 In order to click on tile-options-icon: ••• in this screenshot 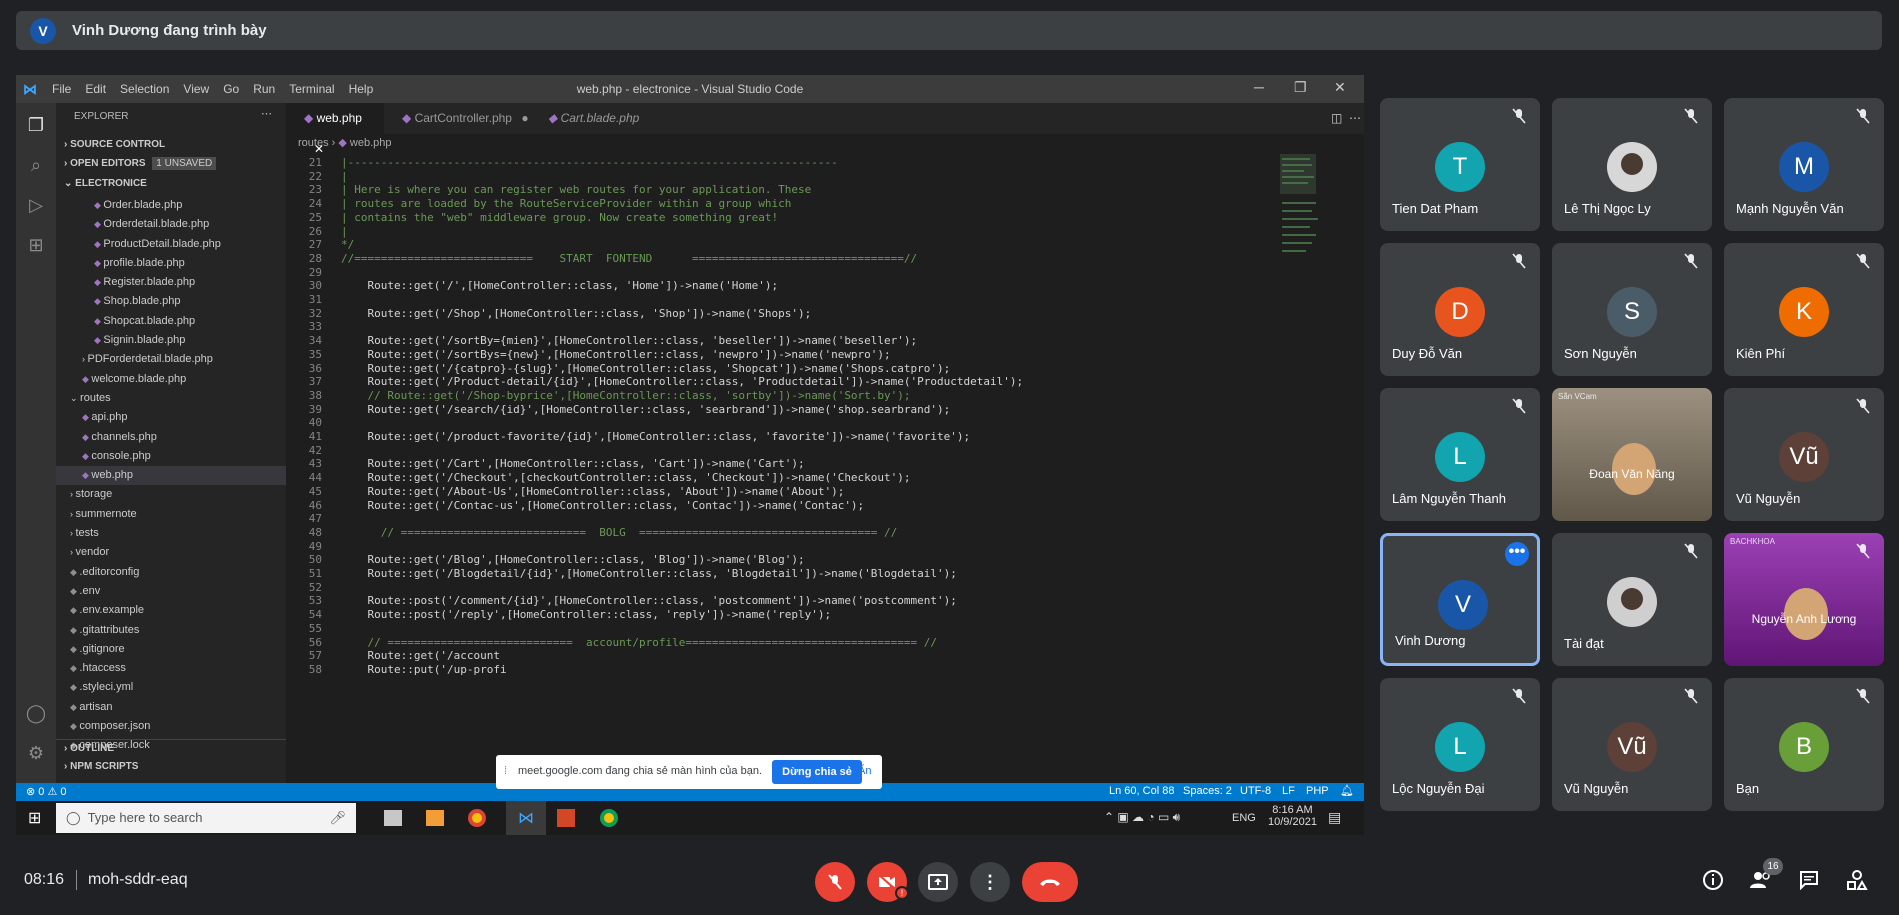, I will do `click(1517, 554)`.